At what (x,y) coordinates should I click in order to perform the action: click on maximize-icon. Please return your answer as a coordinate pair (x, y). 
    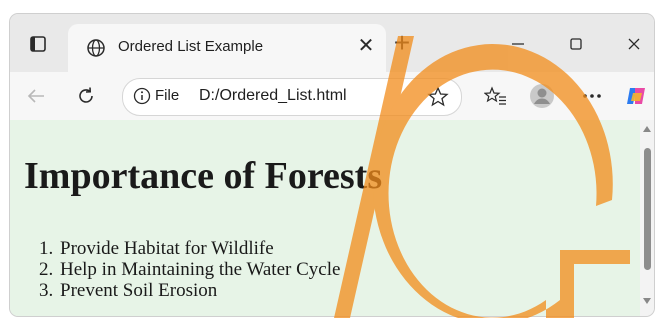
    Looking at the image, I should click on (576, 44).